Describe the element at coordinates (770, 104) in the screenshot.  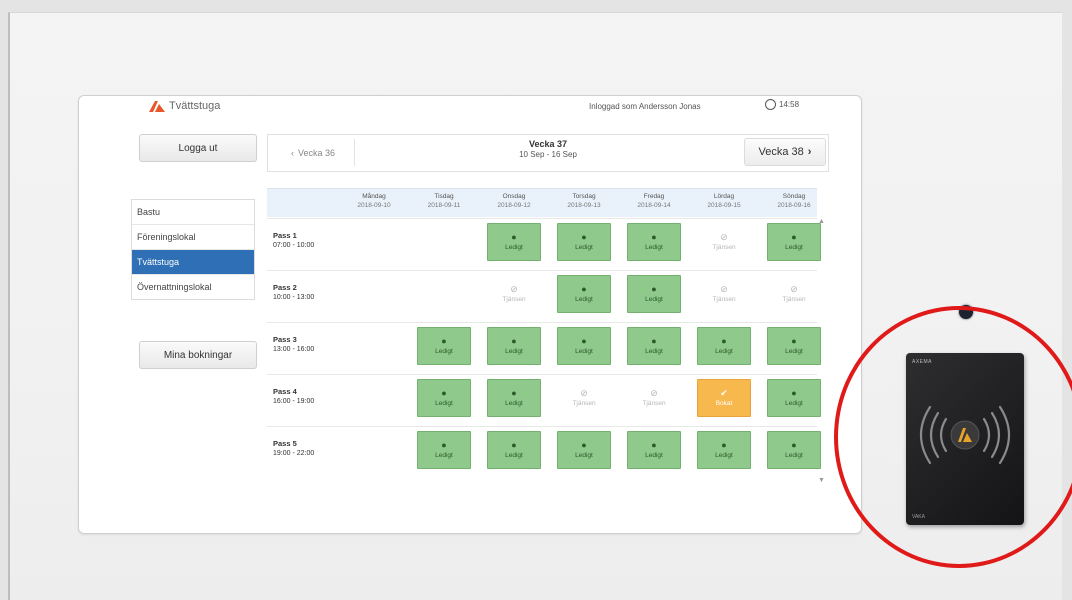
I see `clock-icon` at that location.